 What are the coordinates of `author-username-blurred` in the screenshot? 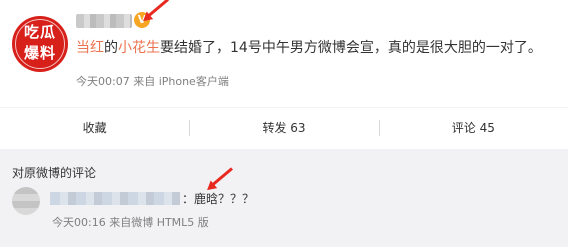 It's located at (104, 21).